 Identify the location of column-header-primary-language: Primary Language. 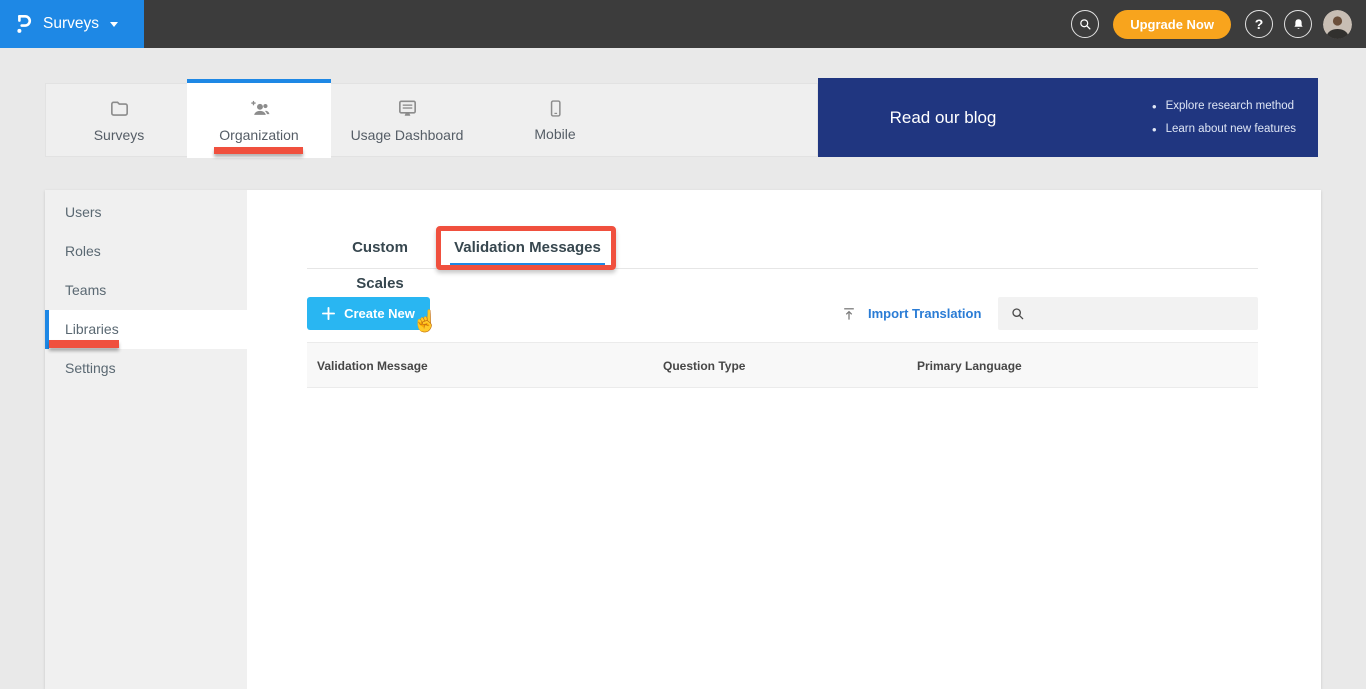
(969, 366).